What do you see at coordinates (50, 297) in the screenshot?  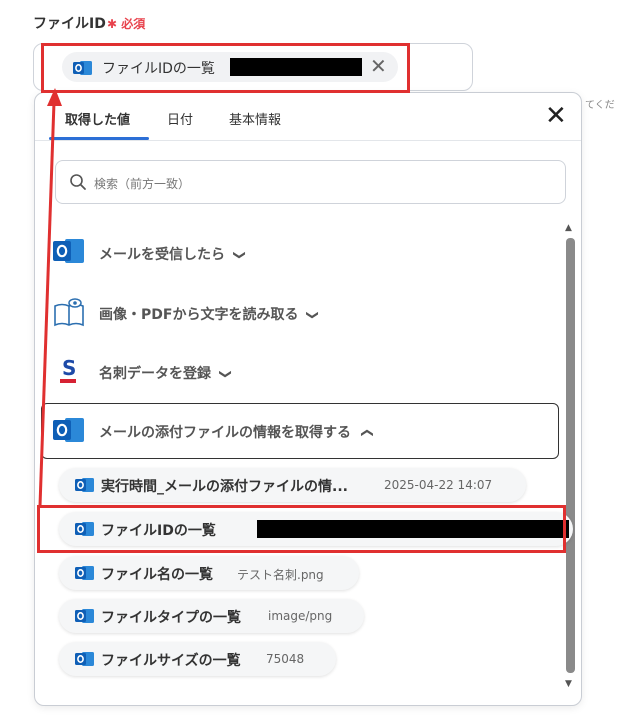 I see `annotation-arrow` at bounding box center [50, 297].